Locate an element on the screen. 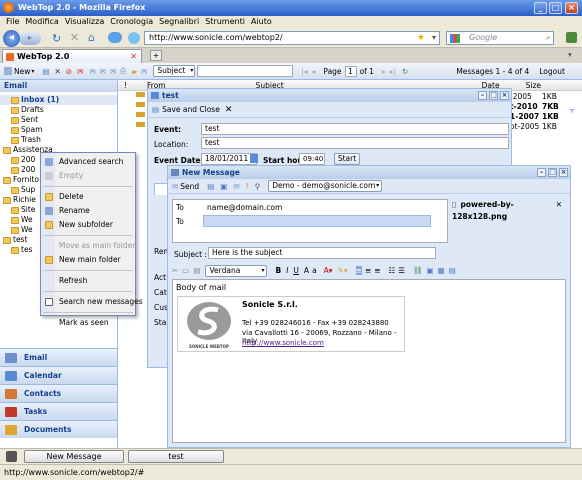 The width and height of the screenshot is (582, 480). folder-item: Drafts is located at coordinates (58, 110).